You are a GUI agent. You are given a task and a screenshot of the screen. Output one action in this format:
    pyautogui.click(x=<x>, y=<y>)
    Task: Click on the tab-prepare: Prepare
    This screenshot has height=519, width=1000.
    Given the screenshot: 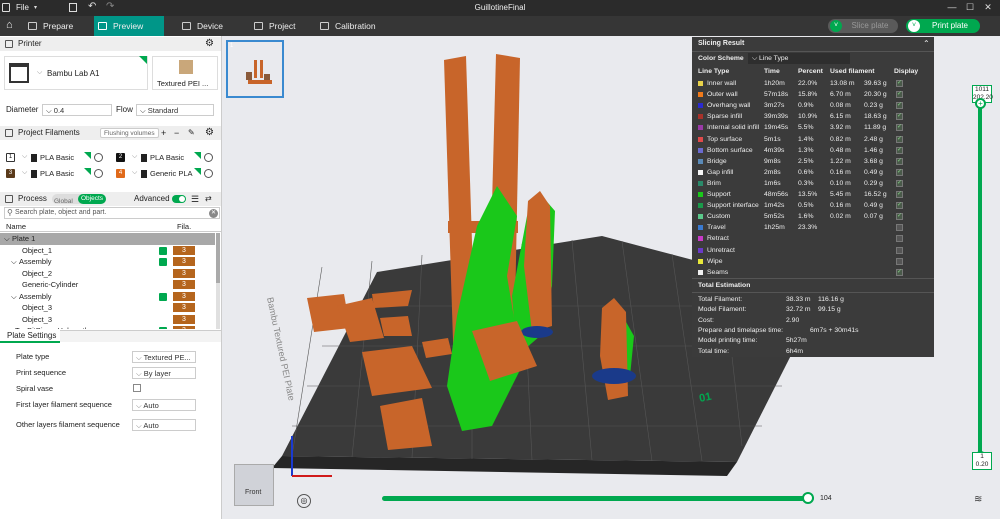 What is the action you would take?
    pyautogui.click(x=59, y=26)
    